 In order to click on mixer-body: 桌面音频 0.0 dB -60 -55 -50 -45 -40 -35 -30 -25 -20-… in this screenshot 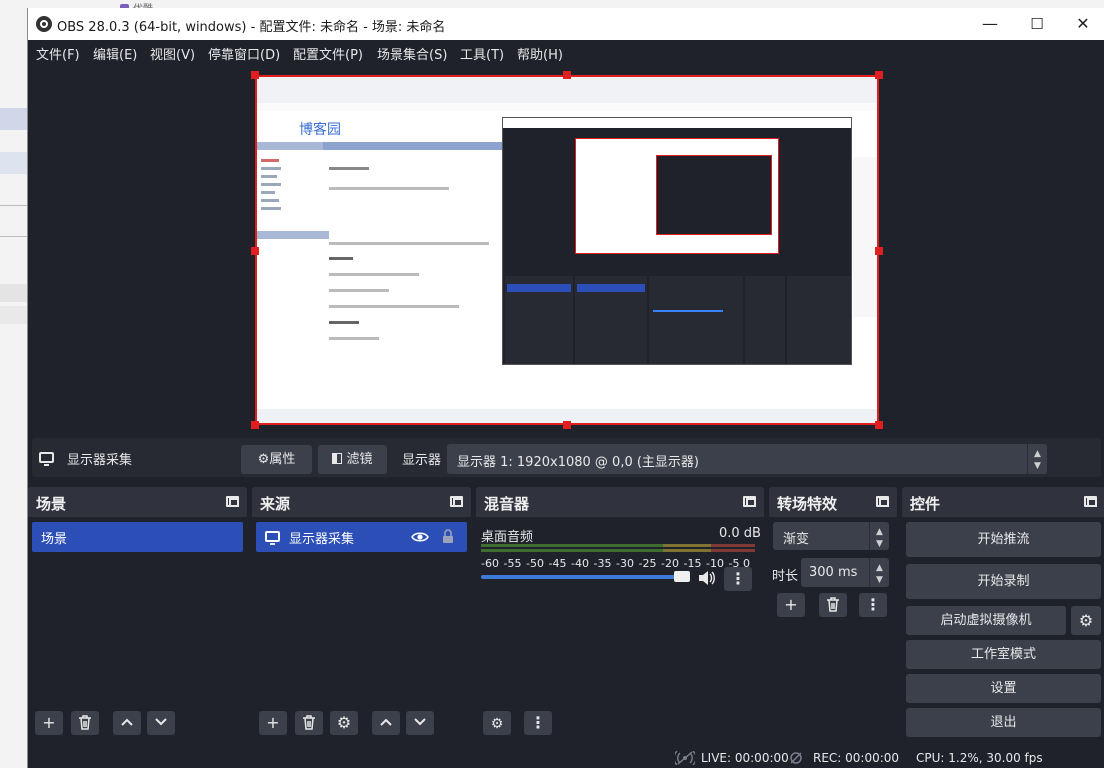, I will do `click(620, 630)`.